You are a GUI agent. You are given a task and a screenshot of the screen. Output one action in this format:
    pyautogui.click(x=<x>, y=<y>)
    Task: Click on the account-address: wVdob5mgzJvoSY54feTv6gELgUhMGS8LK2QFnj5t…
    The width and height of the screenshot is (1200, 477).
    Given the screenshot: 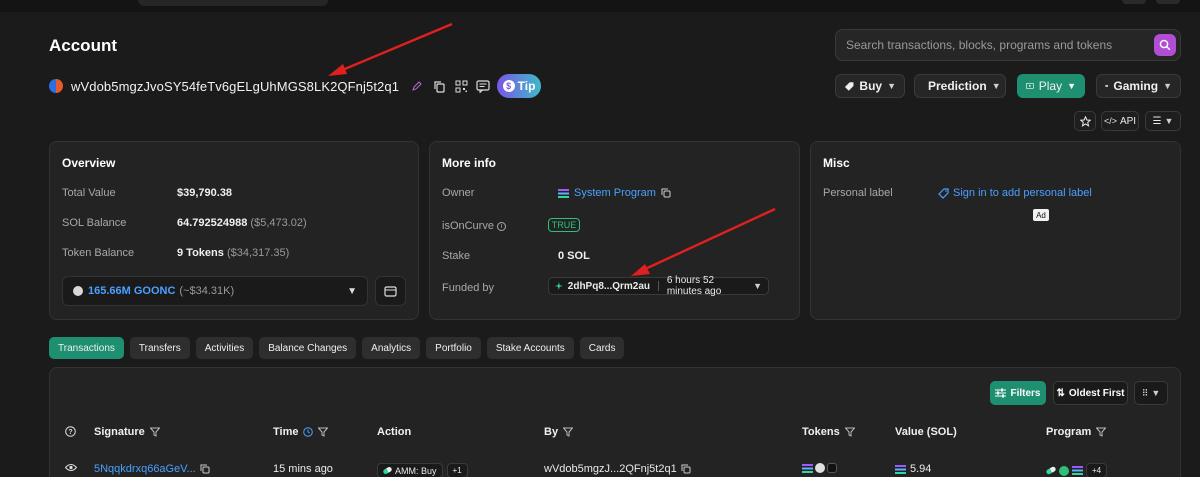 What is the action you would take?
    pyautogui.click(x=235, y=86)
    